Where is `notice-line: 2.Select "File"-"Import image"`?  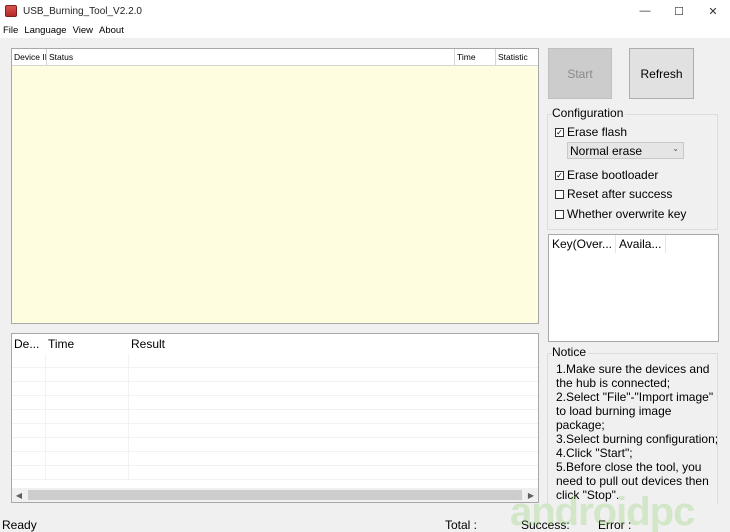
notice-line: 2.Select "File"-"Import image" is located at coordinates (635, 397).